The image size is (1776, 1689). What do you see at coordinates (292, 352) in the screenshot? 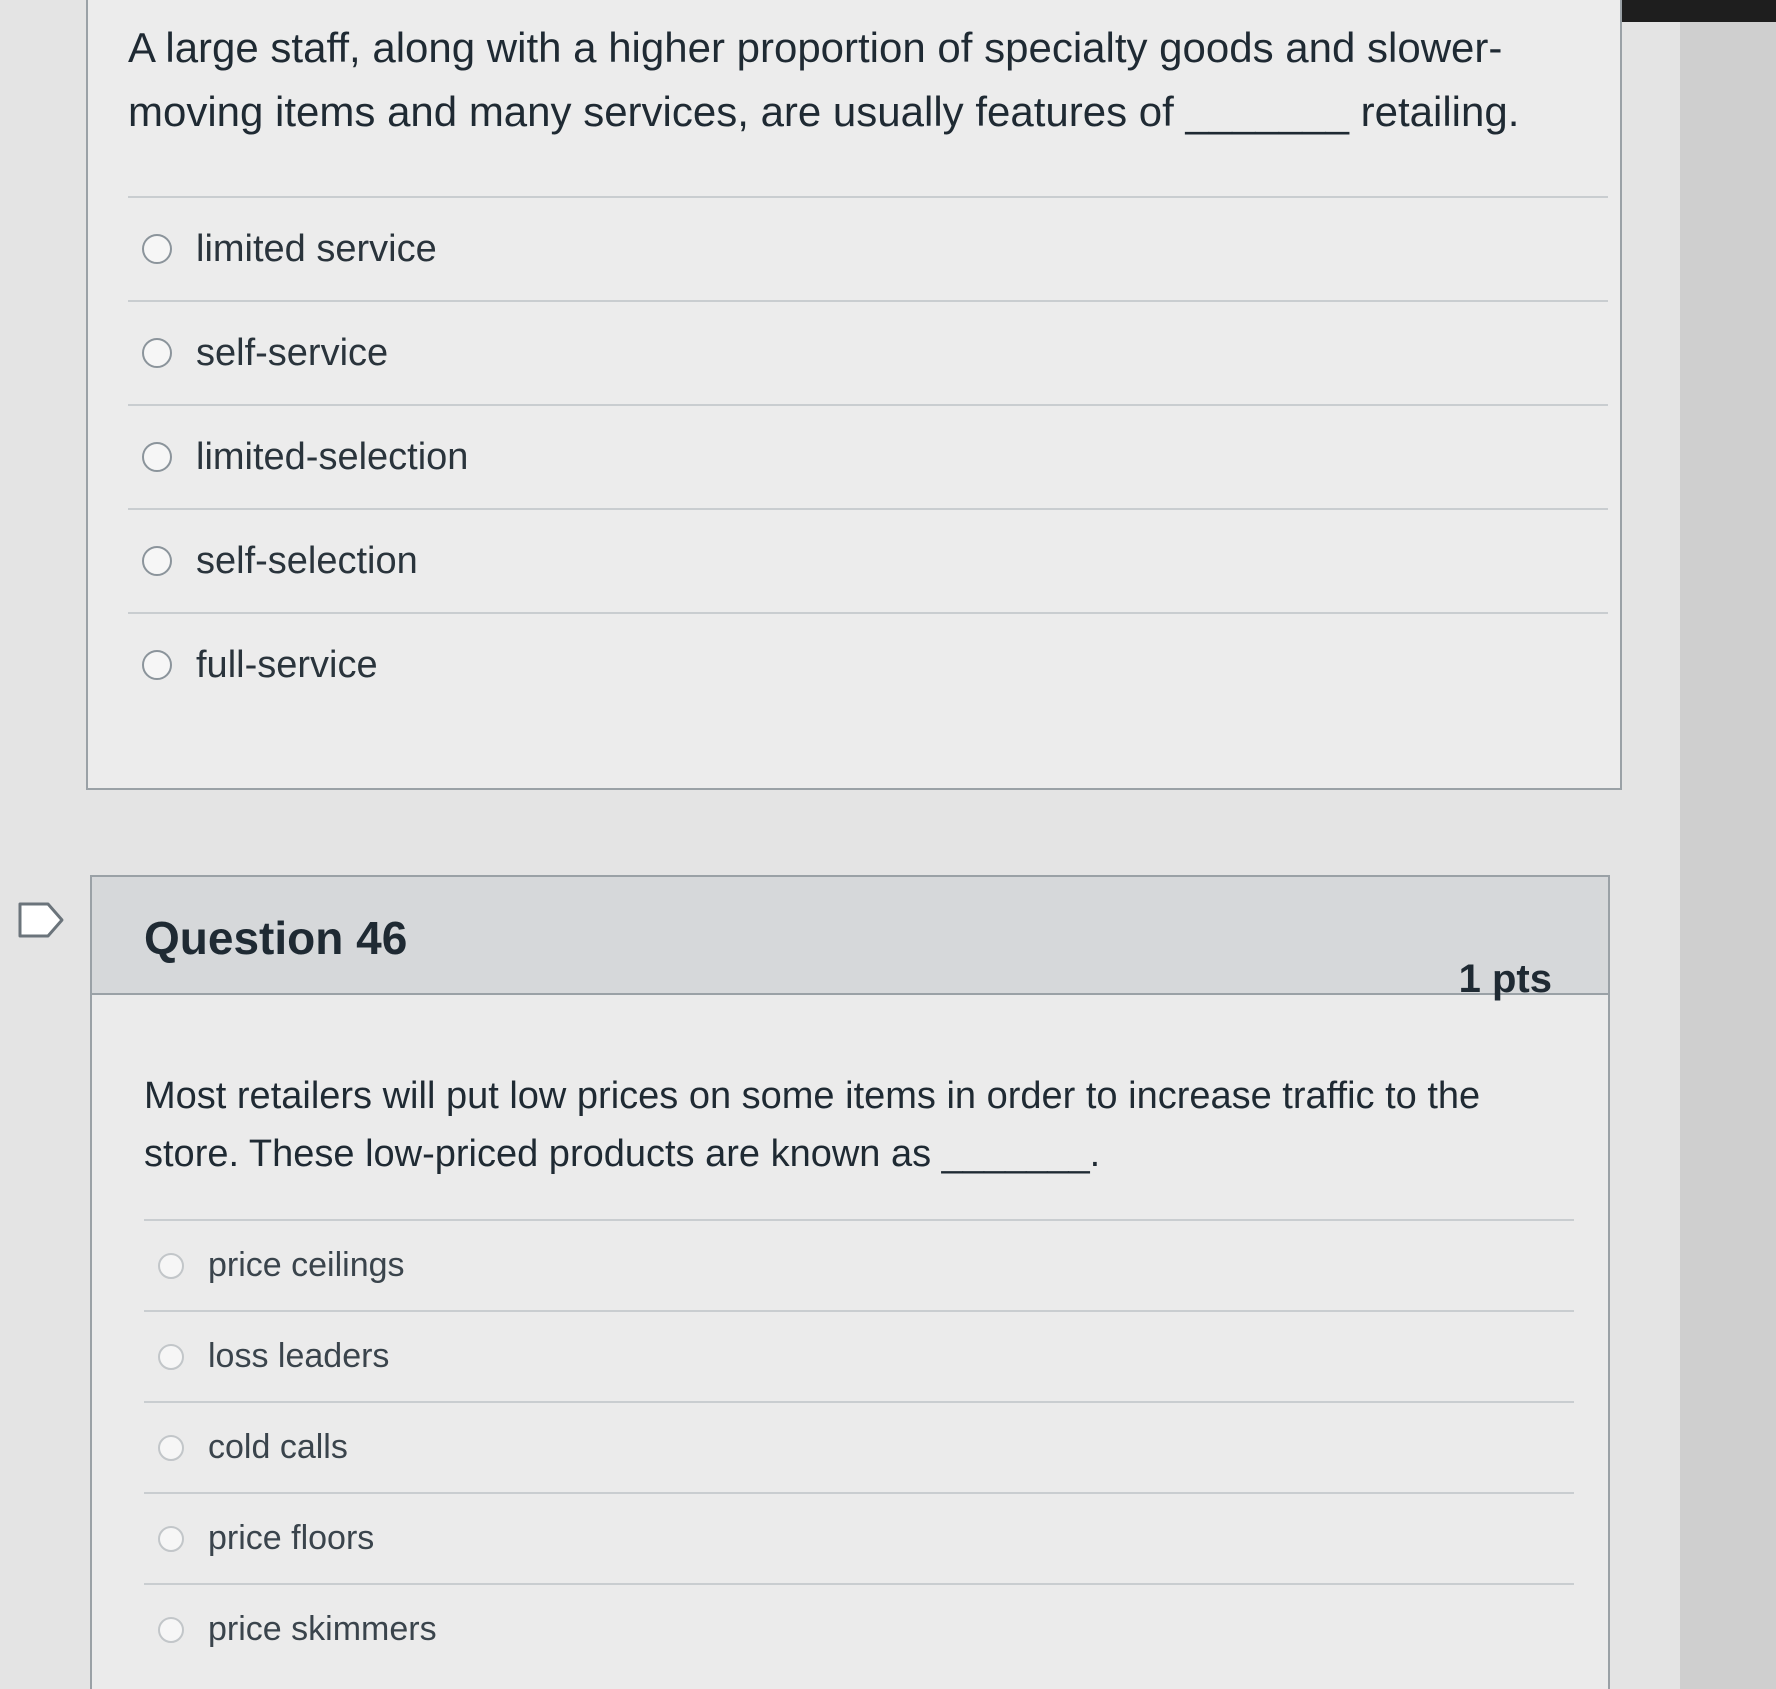
I see `answer-label: self-service` at bounding box center [292, 352].